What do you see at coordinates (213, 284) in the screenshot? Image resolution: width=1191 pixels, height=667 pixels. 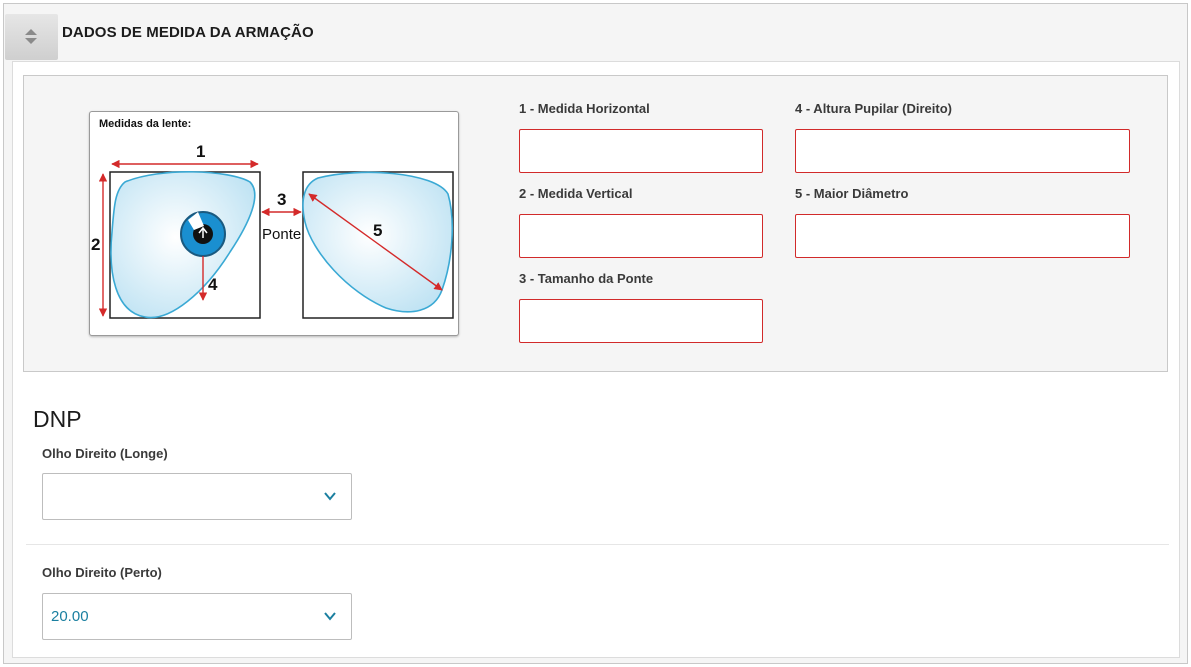 I see `svg-text: 4` at bounding box center [213, 284].